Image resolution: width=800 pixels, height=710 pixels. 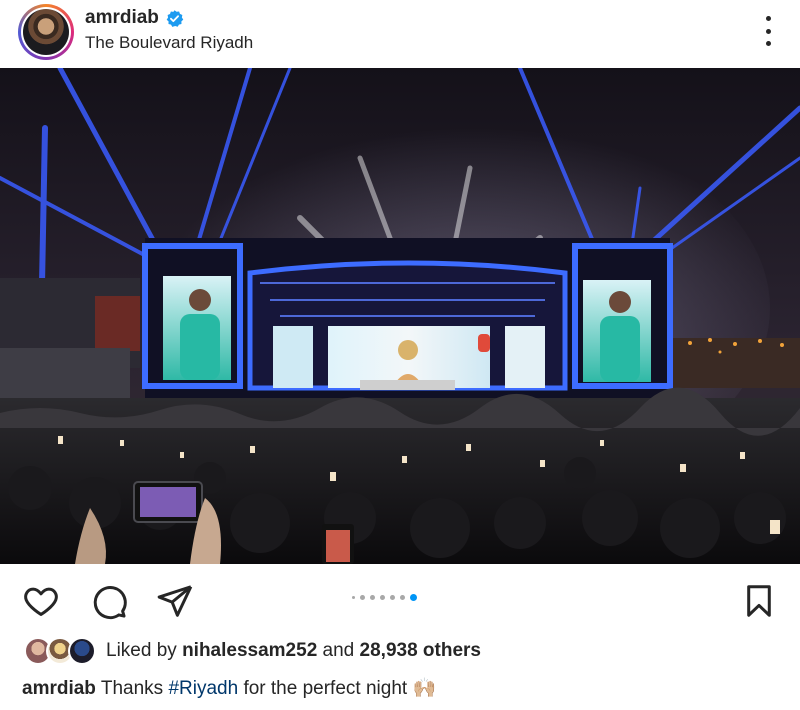 What do you see at coordinates (109, 601) in the screenshot?
I see `comment-icon` at bounding box center [109, 601].